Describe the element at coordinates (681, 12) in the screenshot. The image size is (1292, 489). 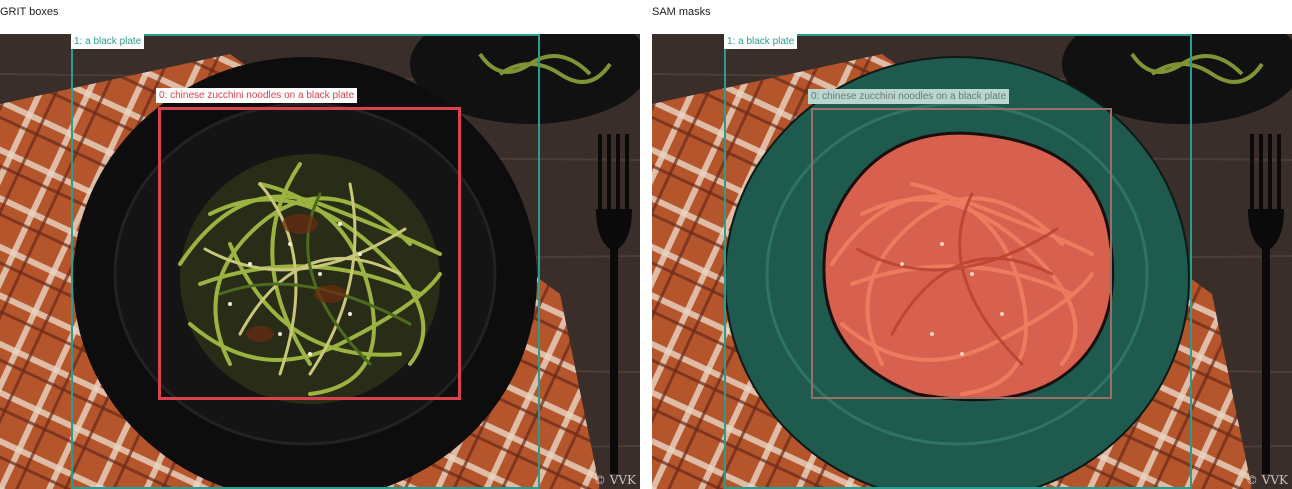
I see `sam-panel-title: SAM masks` at that location.